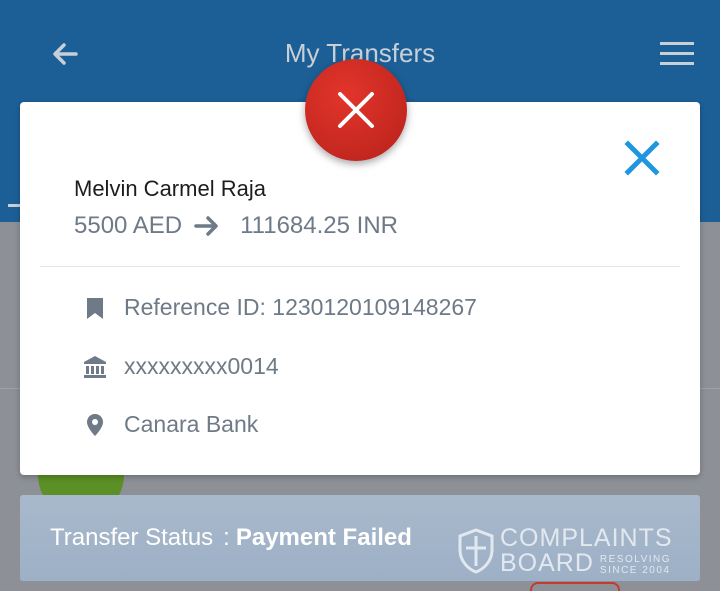 The height and width of the screenshot is (591, 720). What do you see at coordinates (635, 570) in the screenshot?
I see `watermark-tag2: SINCE 2004` at bounding box center [635, 570].